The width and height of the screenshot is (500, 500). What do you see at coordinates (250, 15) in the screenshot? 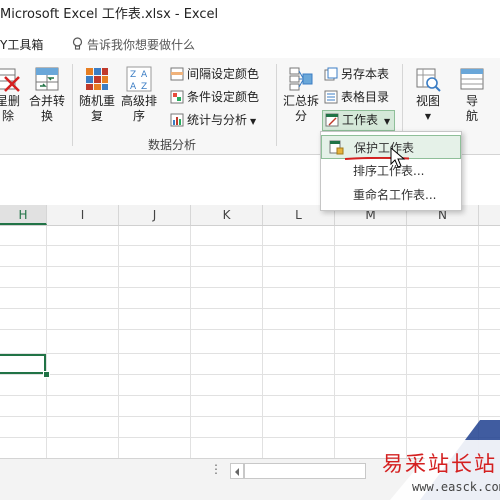
I see `title-bar: Microsoft Excel 工作表.xlsx - Excel` at bounding box center [250, 15].